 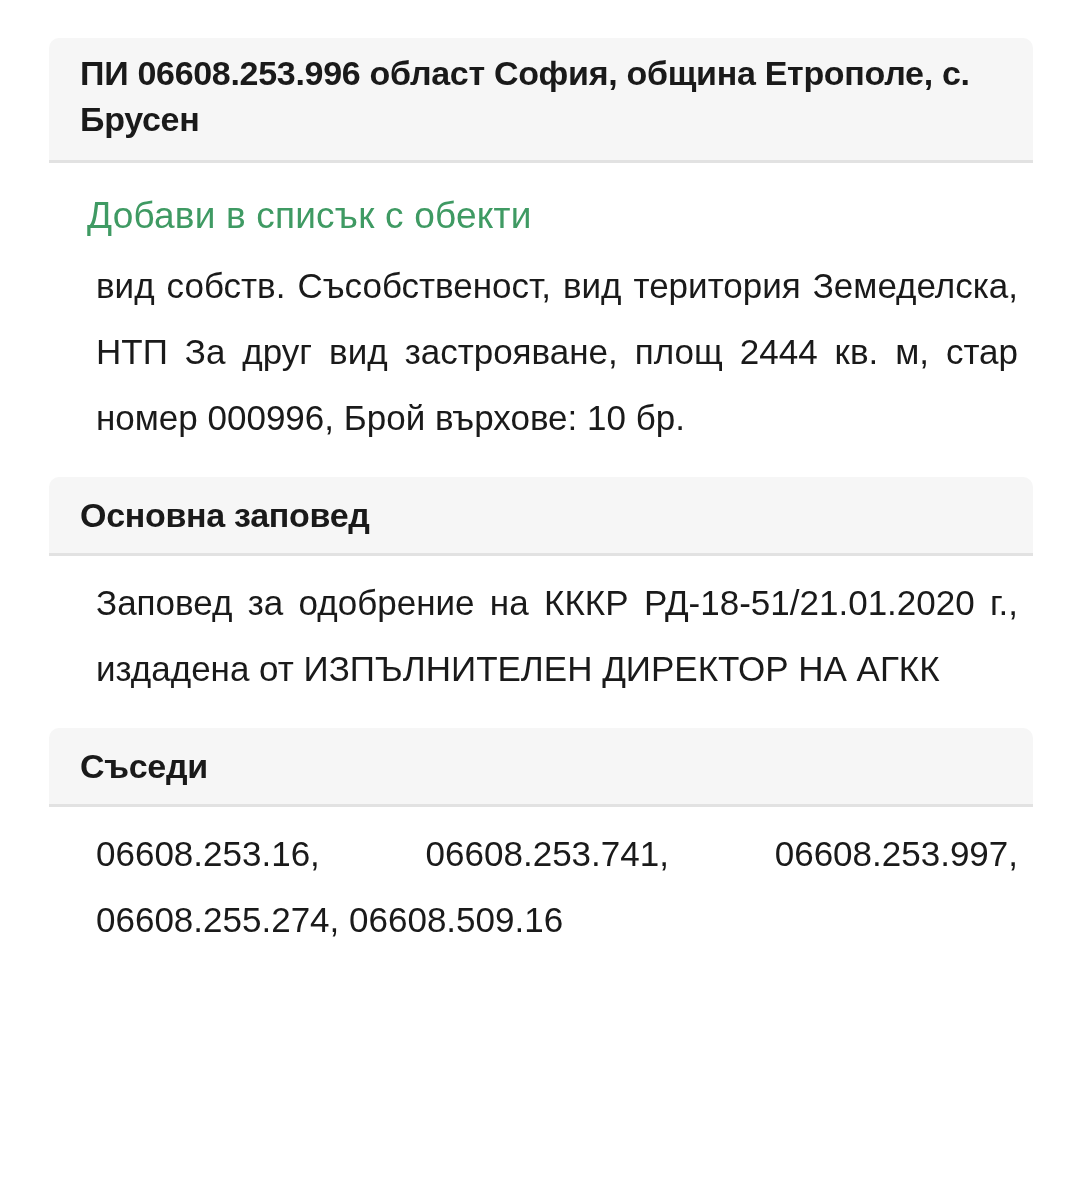 What do you see at coordinates (557, 636) in the screenshot?
I see `section-text: Заповед за одобрение на КККР РД-18-51/21.01.2020 г., издадена от ИЗПЪЛНИТЕЛЕН ДИРЕКТОР НА АГКК` at bounding box center [557, 636].